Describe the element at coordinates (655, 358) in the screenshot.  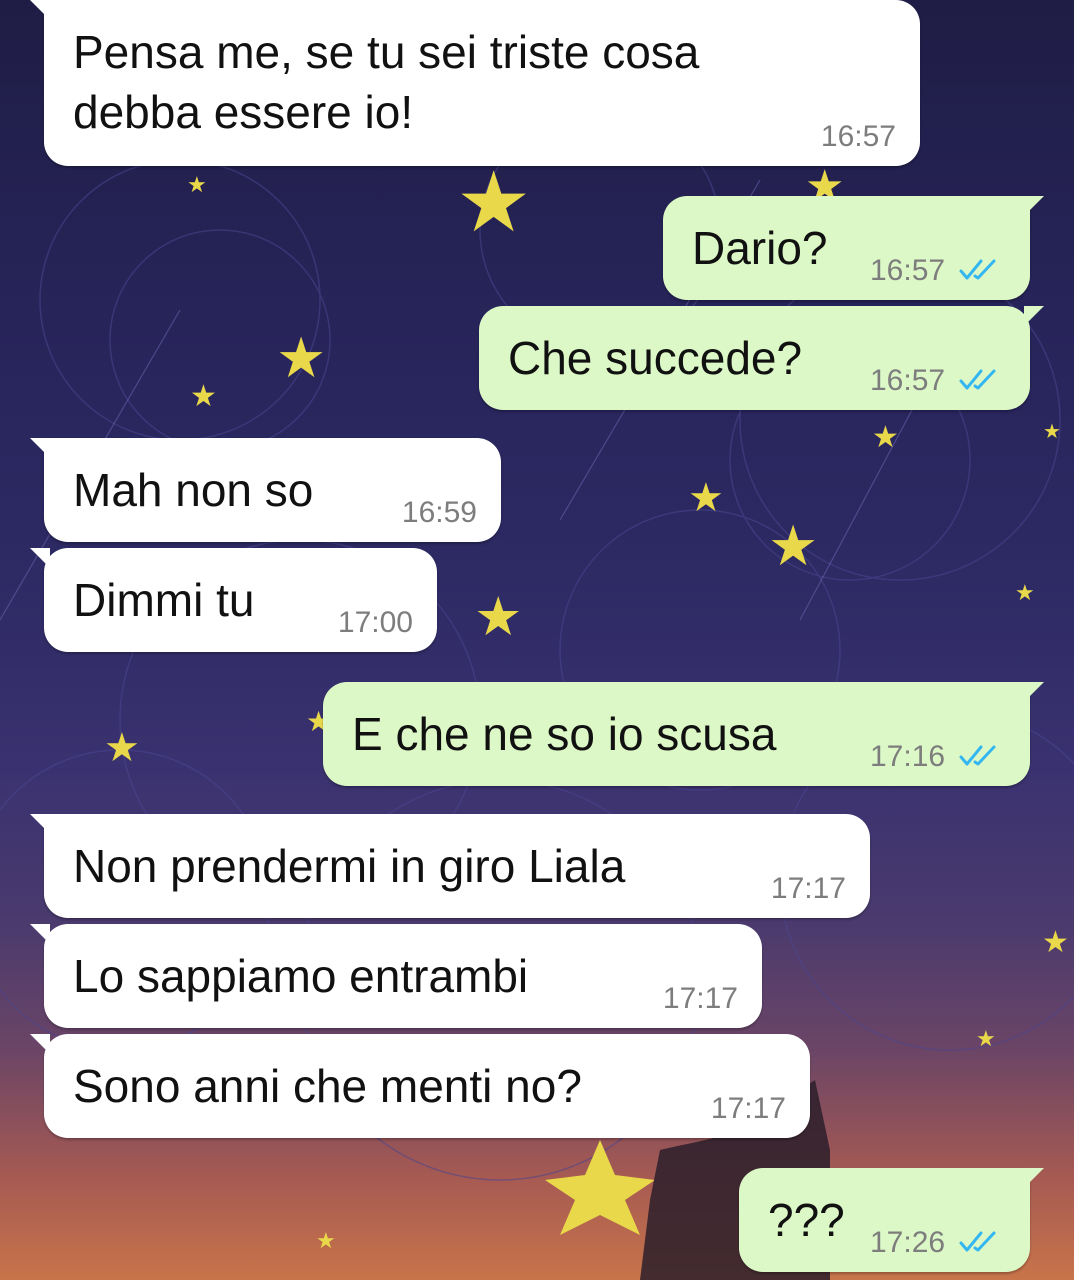
I see `message-text: Che succede?` at that location.